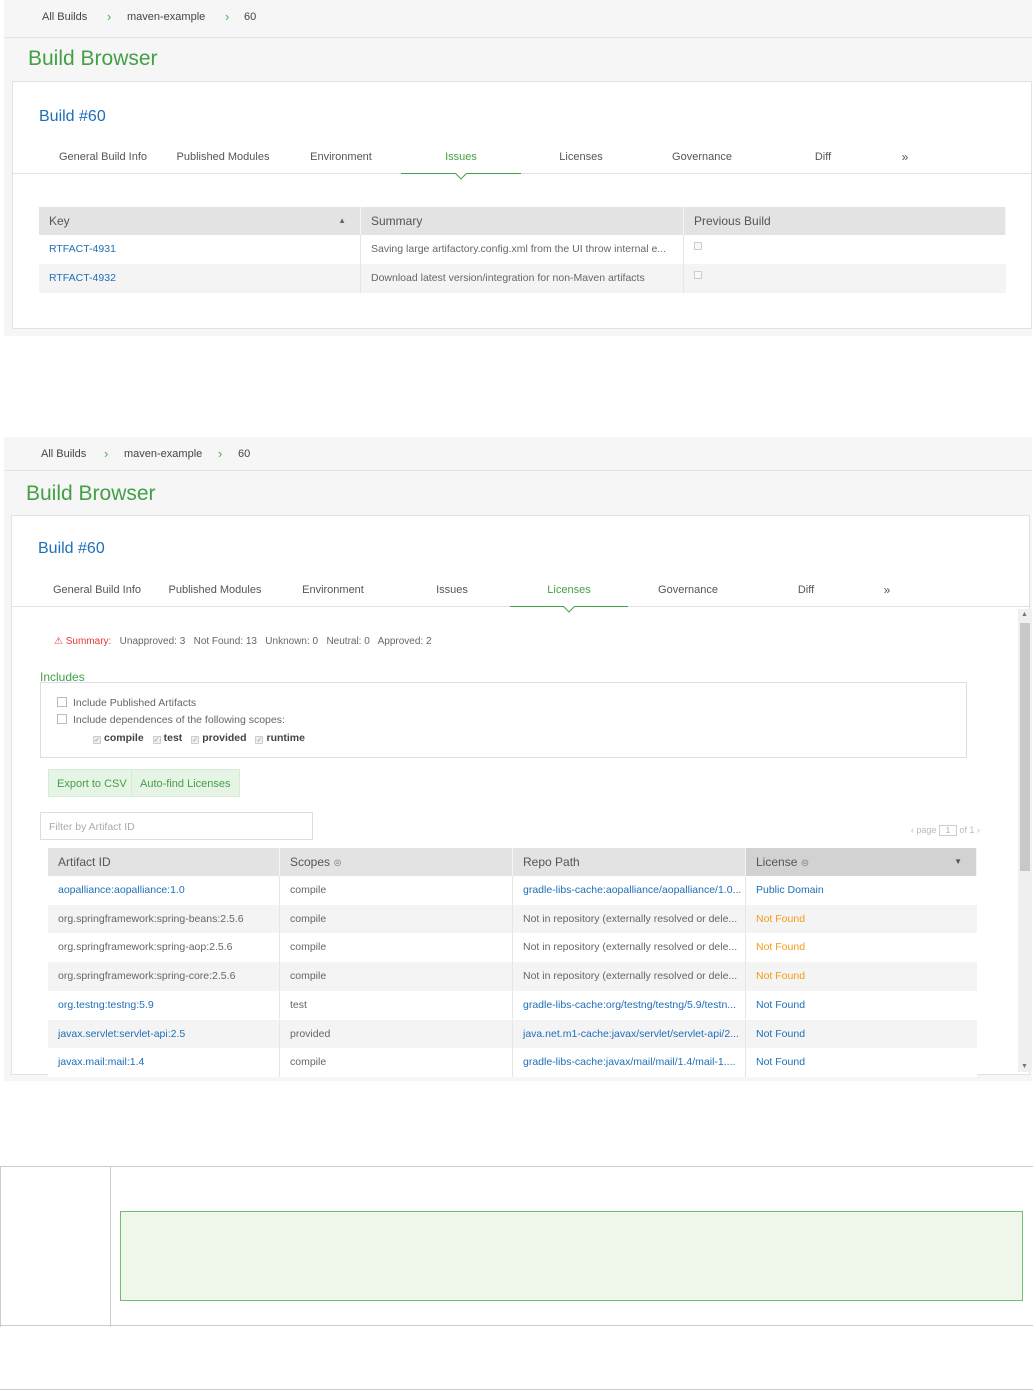 Image resolution: width=1033 pixels, height=1392 pixels. I want to click on artifact-id-cell: javax.servlet:servlet-api:2.5, so click(164, 1034).